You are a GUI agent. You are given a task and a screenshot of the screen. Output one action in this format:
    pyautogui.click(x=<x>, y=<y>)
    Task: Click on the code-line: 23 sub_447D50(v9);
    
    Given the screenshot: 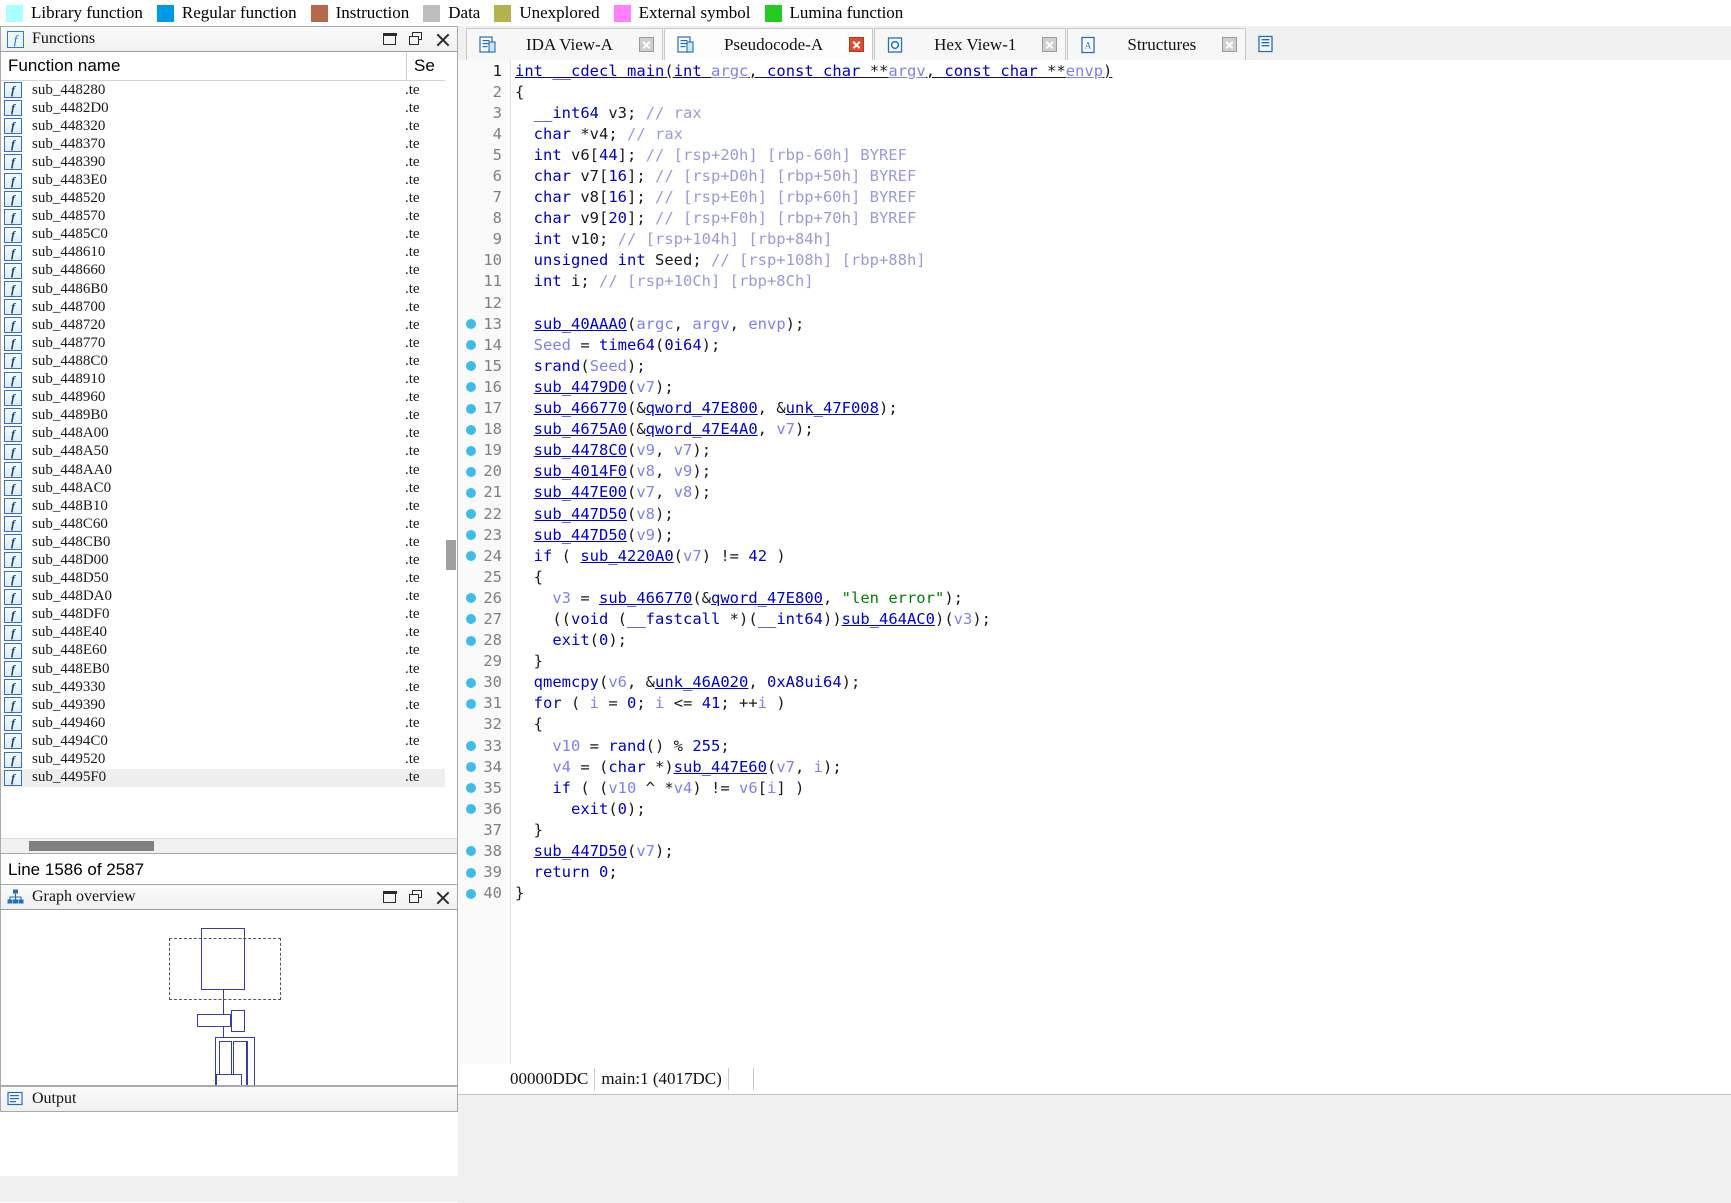 What is the action you would take?
    pyautogui.click(x=1094, y=534)
    